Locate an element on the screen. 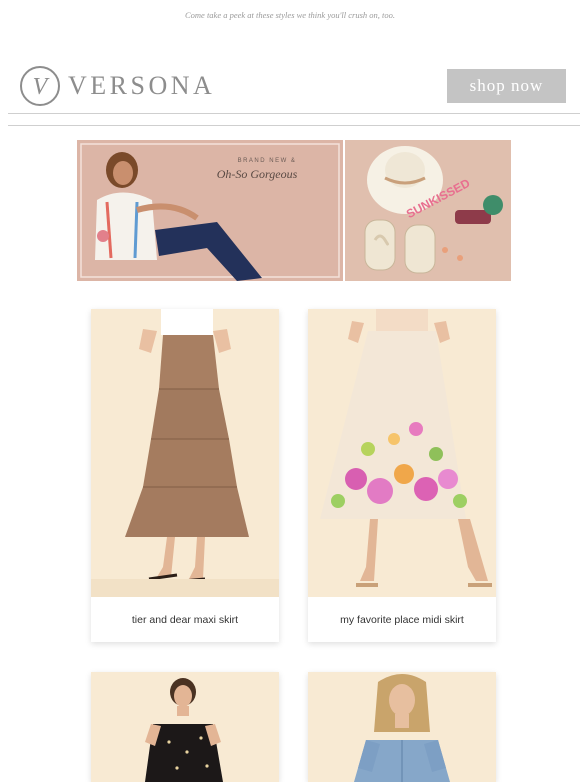 Image resolution: width=580 pixels, height=782 pixels. svg-text: V is located at coordinates (41, 87).